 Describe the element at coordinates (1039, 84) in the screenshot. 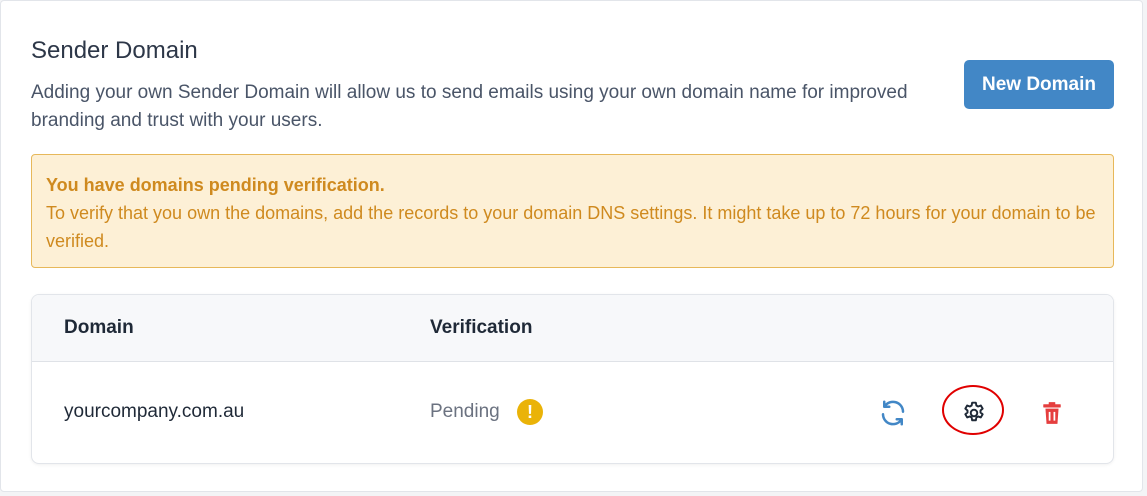

I see `new-domain-button: New Domain` at that location.